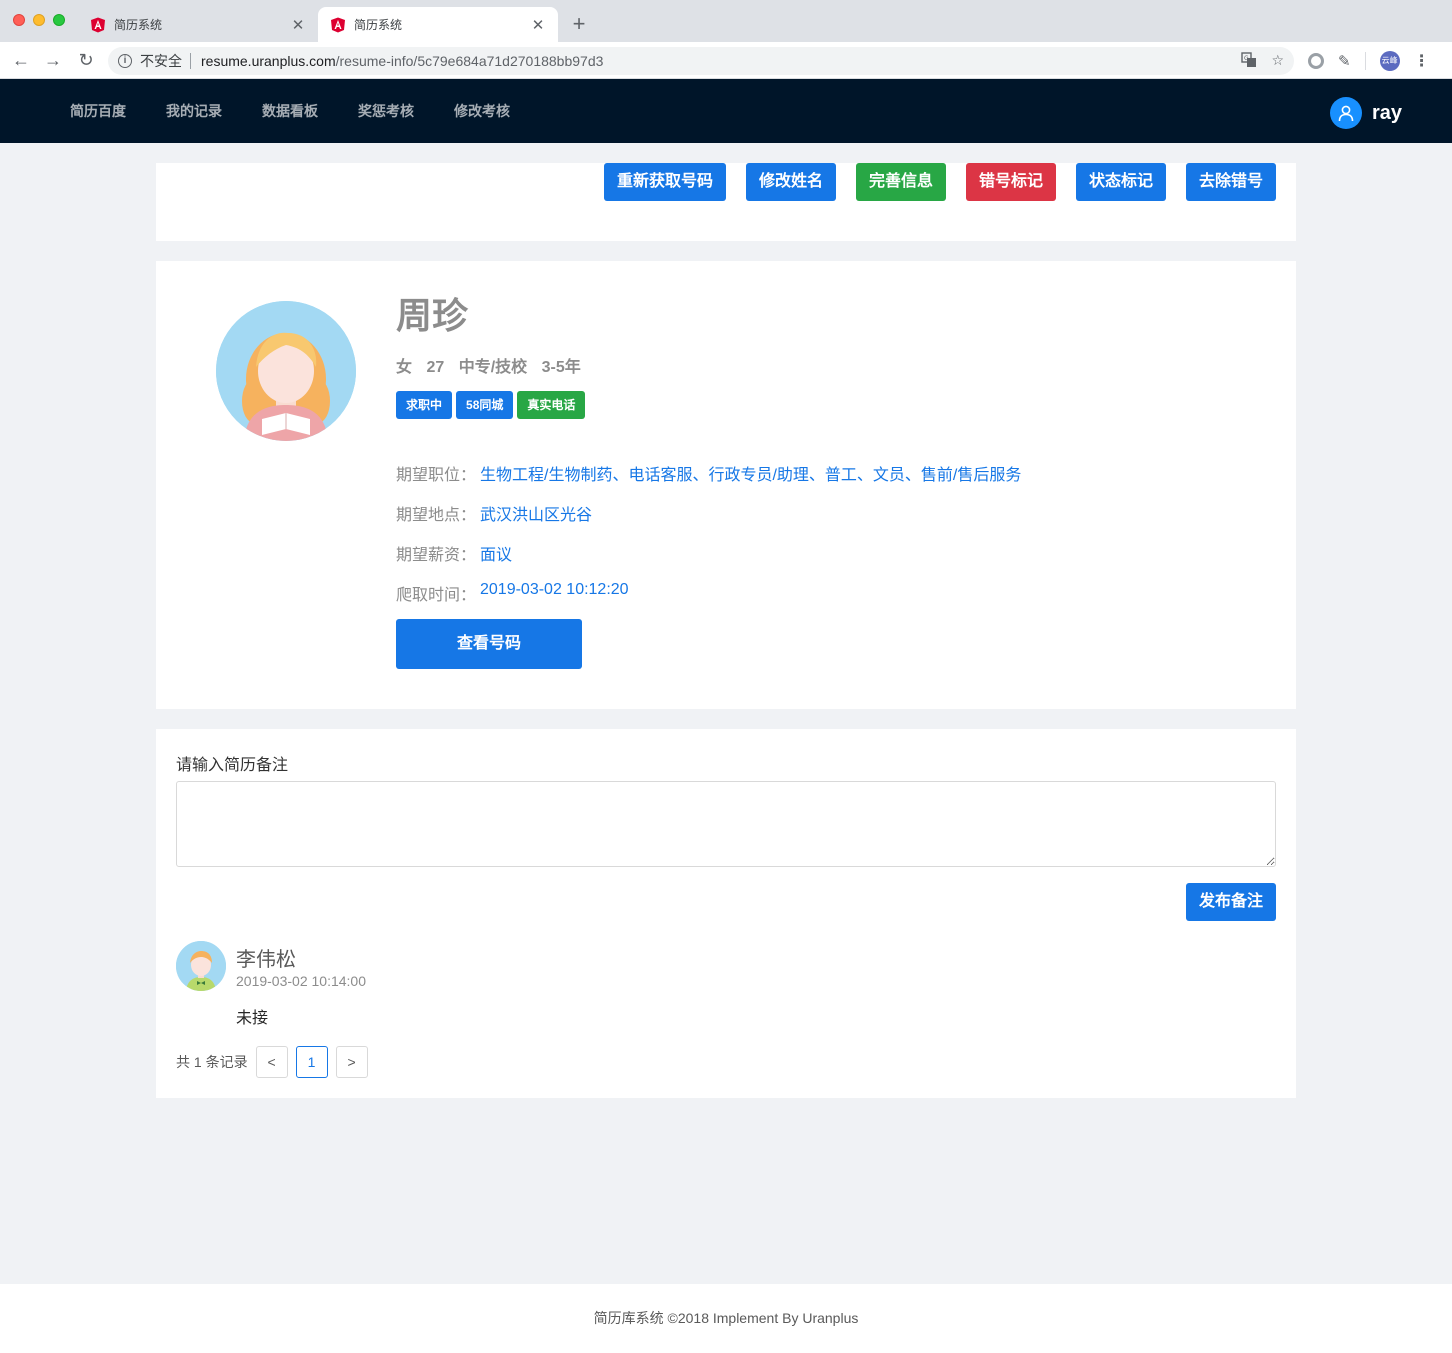 The image size is (1452, 1353). I want to click on expected-salary-row: 期望薪资： 面议, so click(454, 553).